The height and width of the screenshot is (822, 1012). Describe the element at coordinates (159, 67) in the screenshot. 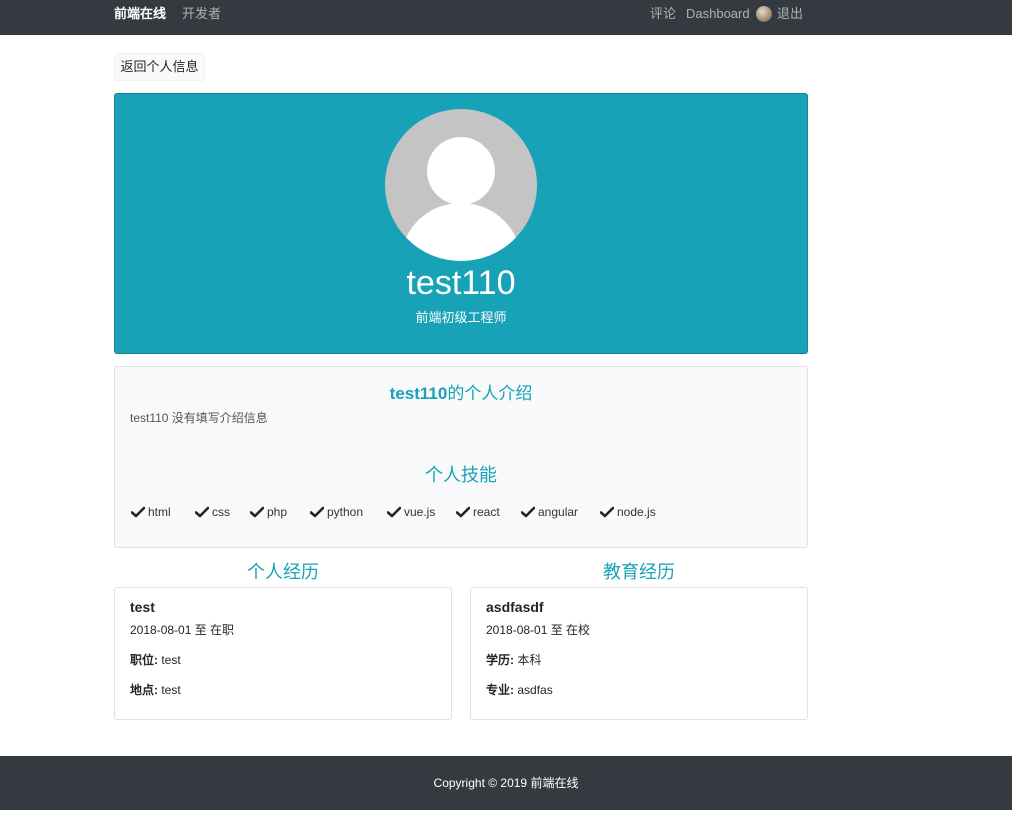

I see `back-to-profile-button: 返回个人信息` at that location.